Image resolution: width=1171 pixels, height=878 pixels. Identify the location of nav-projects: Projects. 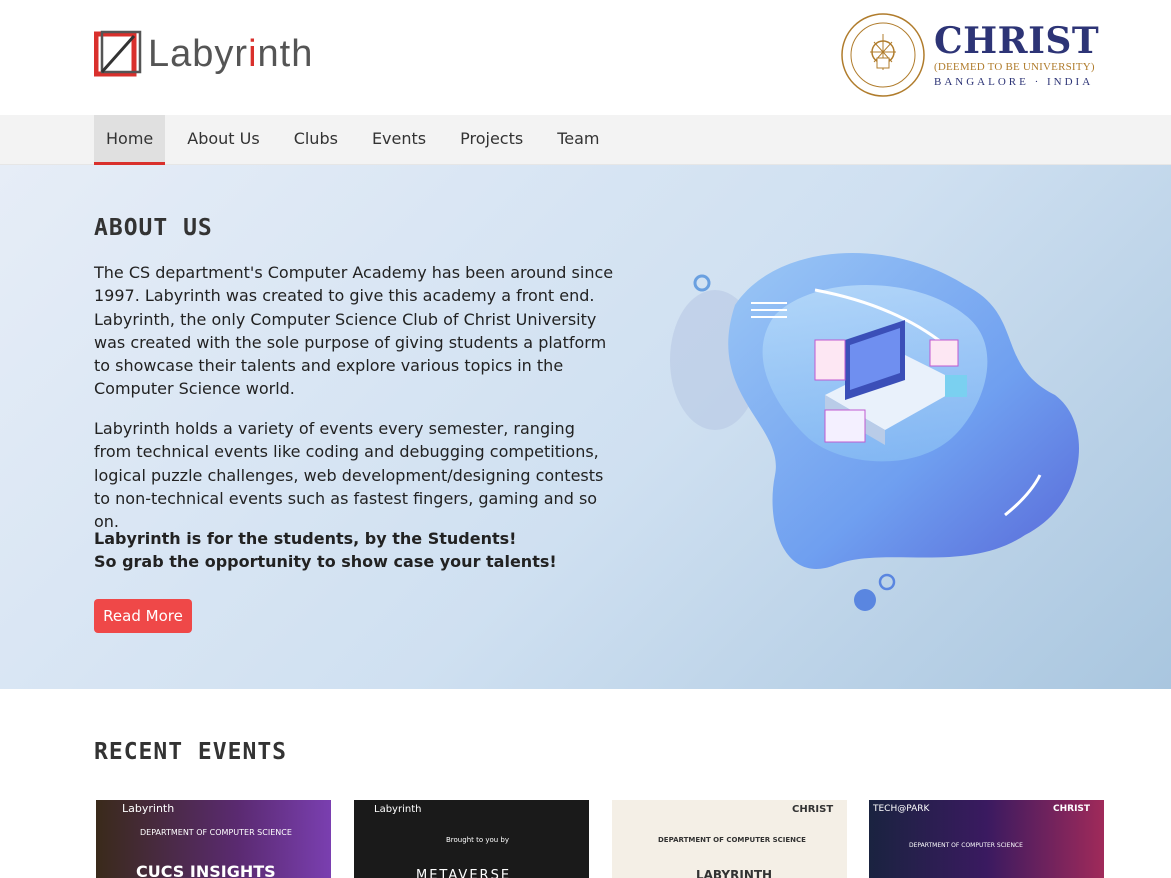
(491, 140).